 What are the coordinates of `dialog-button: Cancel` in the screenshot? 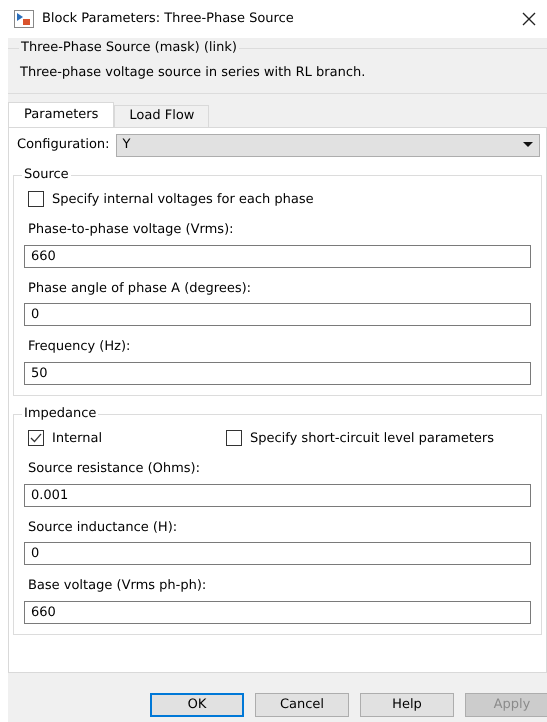 It's located at (302, 704).